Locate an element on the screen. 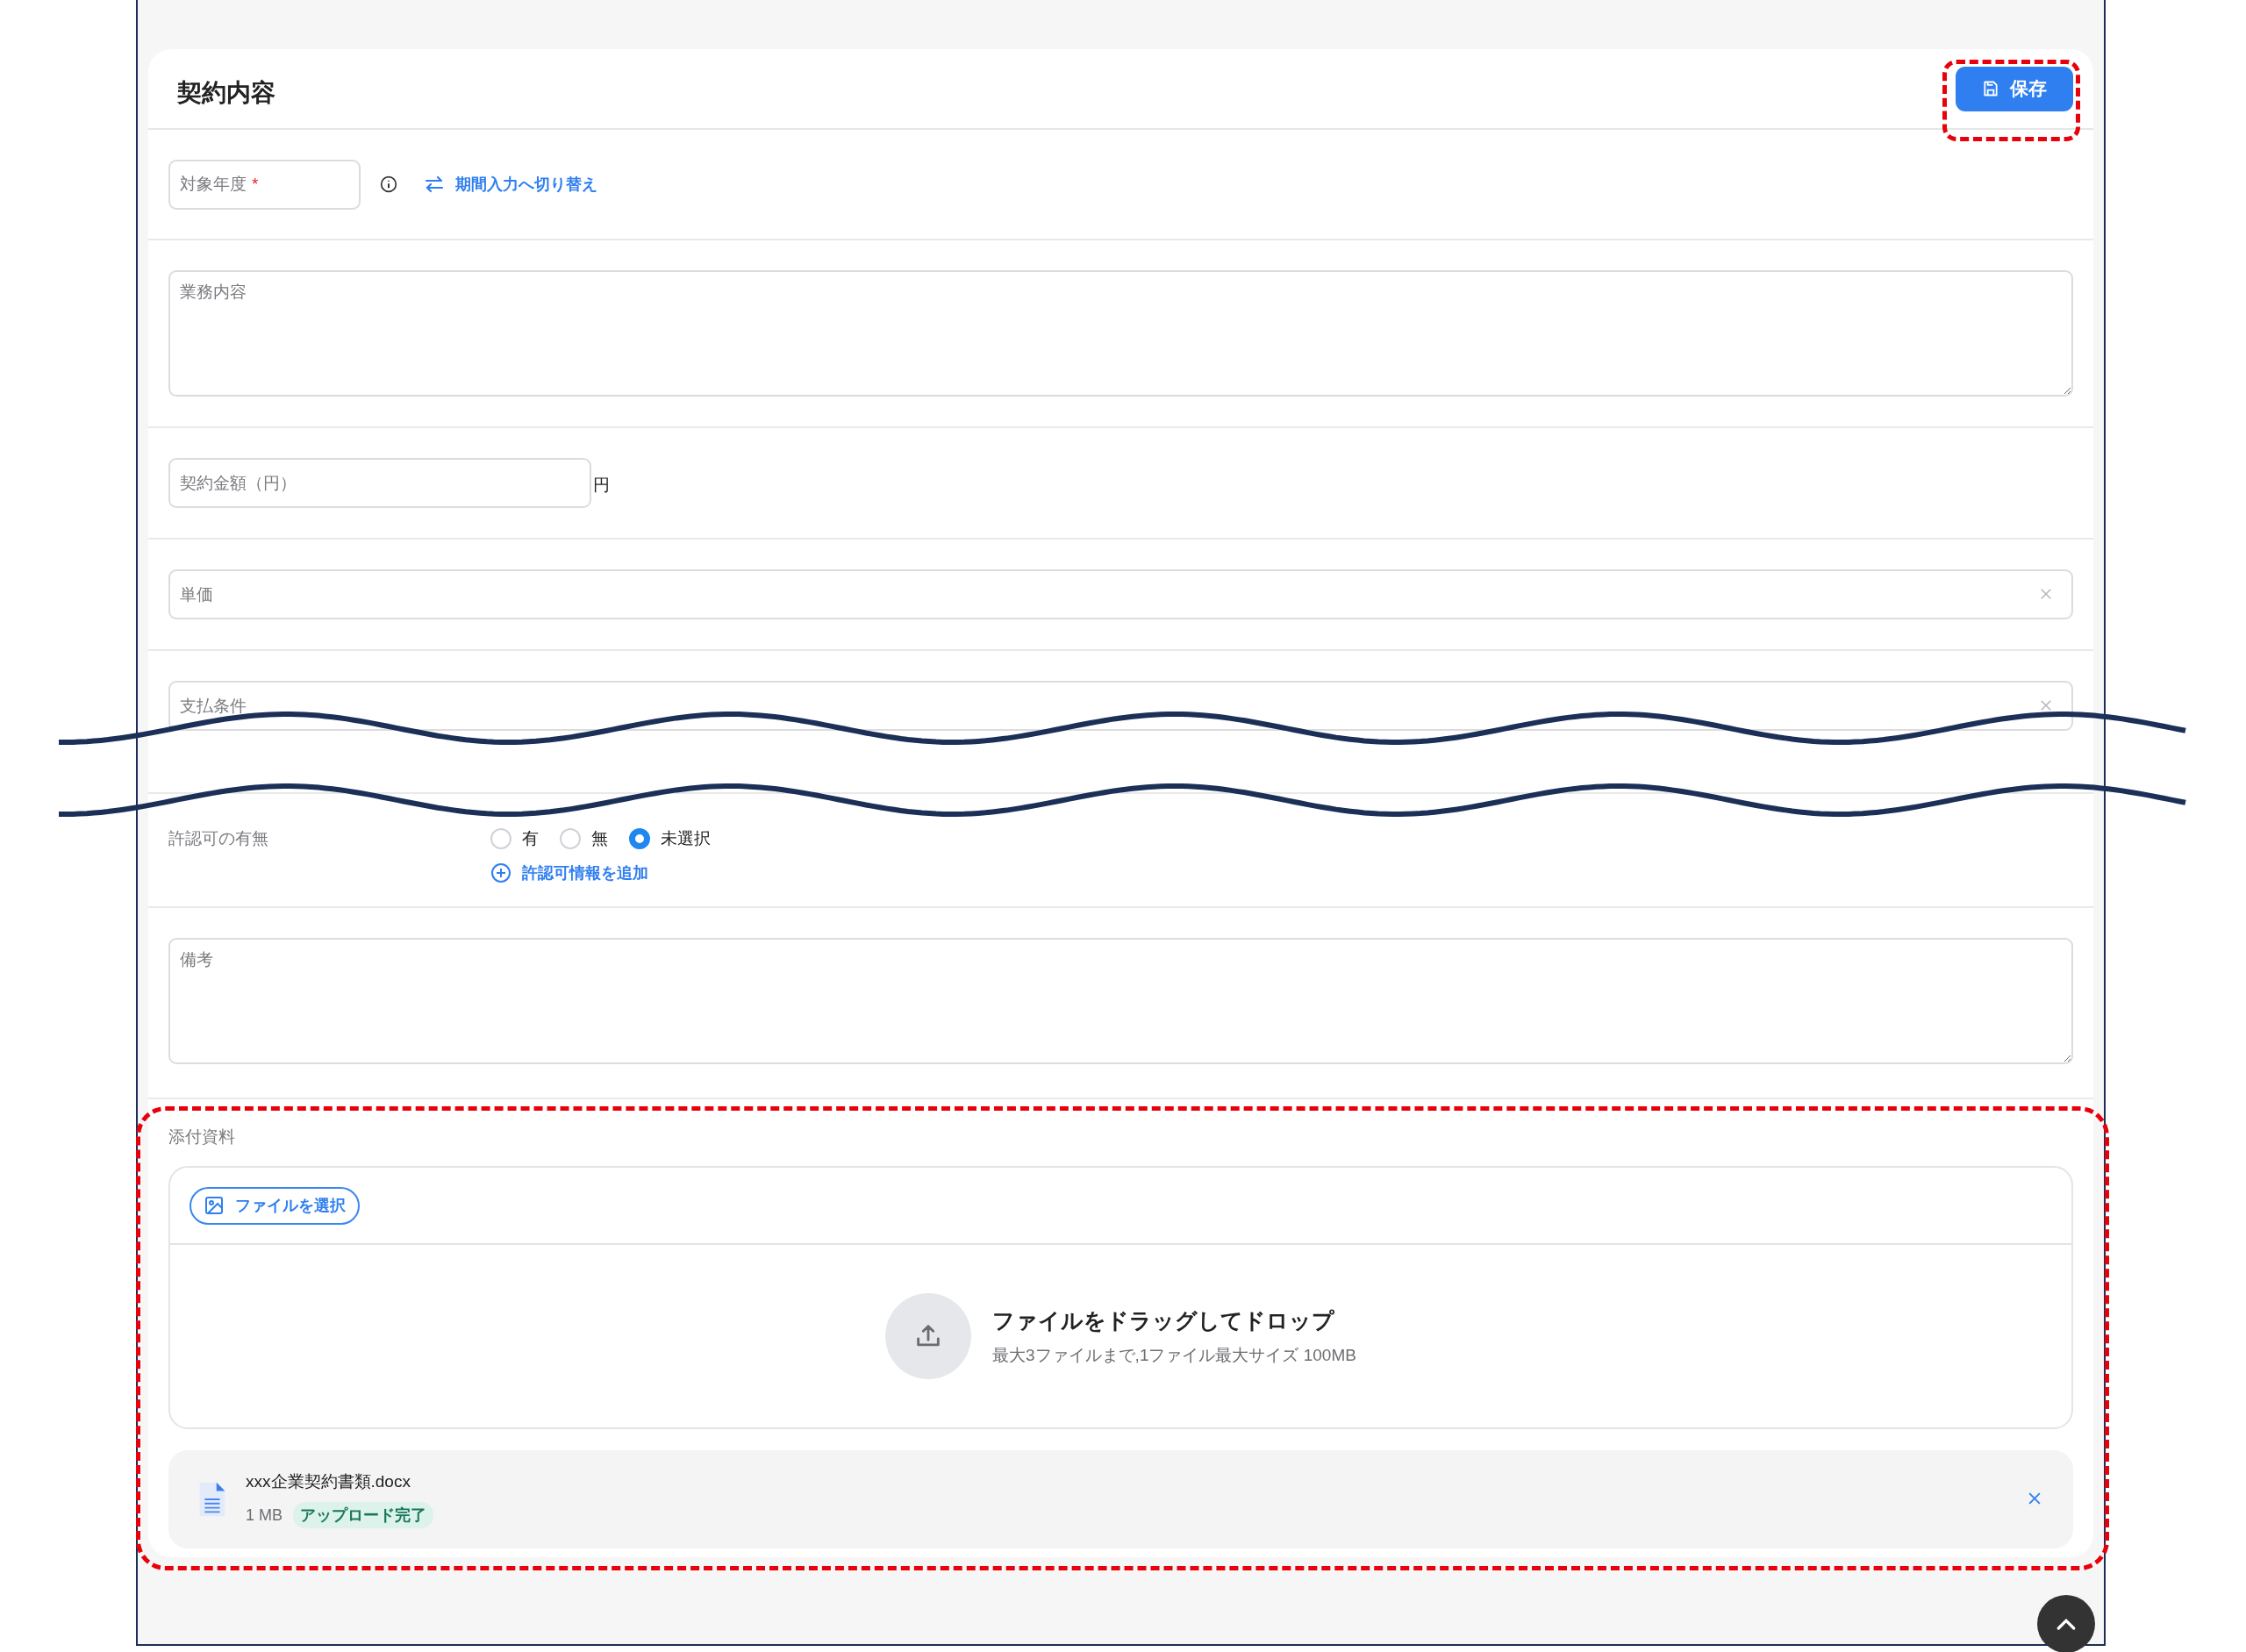 This screenshot has width=2246, height=1652. swap-icon is located at coordinates (434, 185).